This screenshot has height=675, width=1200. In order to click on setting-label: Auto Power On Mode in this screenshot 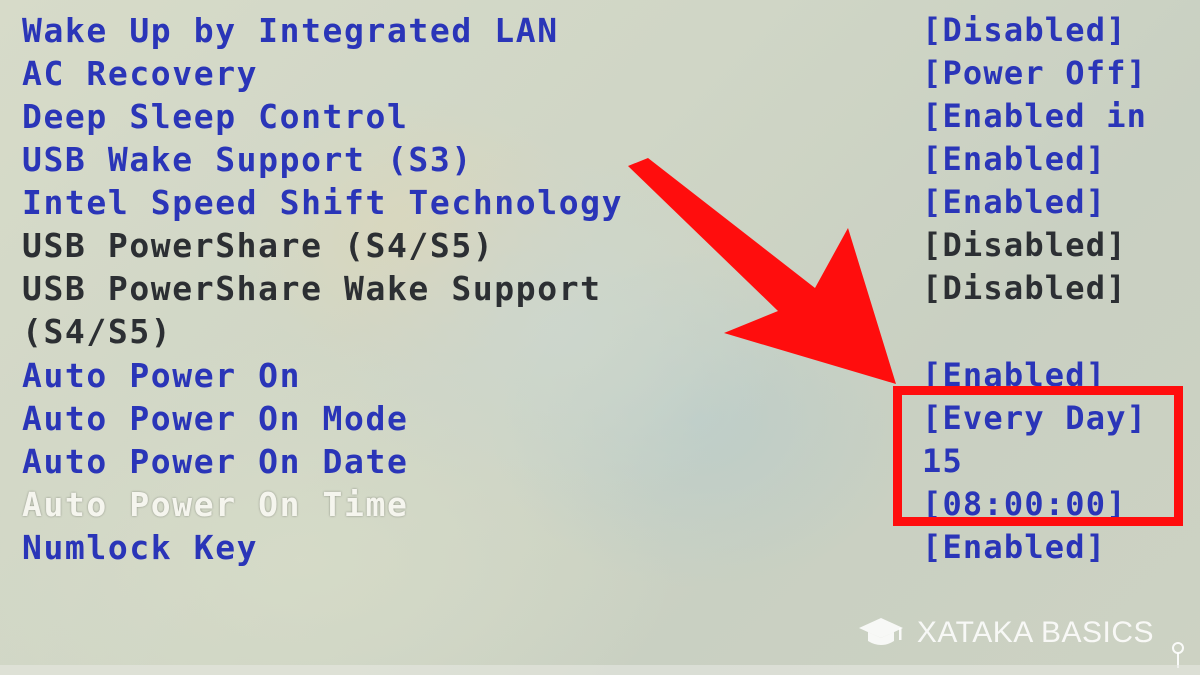, I will do `click(215, 418)`.